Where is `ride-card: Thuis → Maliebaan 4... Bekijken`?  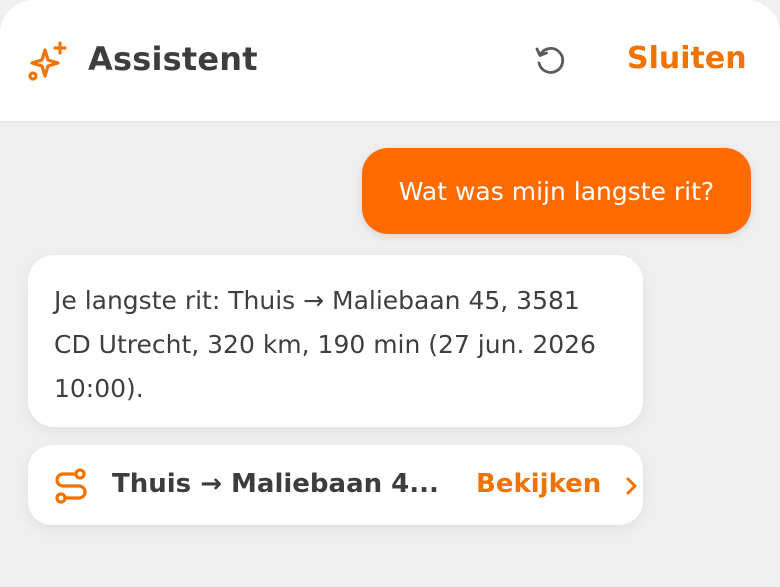
ride-card: Thuis → Maliebaan 4... Bekijken is located at coordinates (335, 485).